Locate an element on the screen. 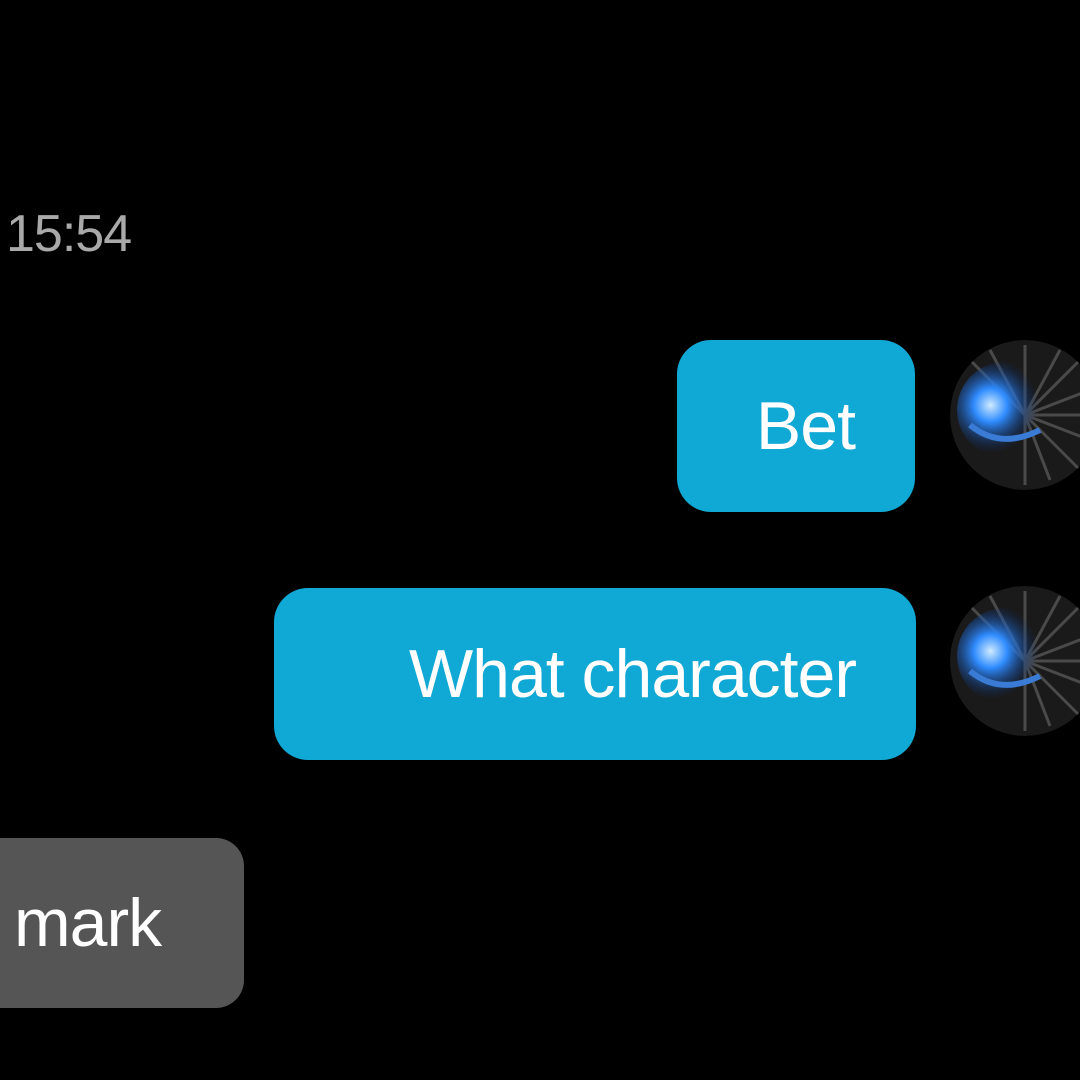 The image size is (1080, 1080). incoming-message-bubble: mark is located at coordinates (122, 923).